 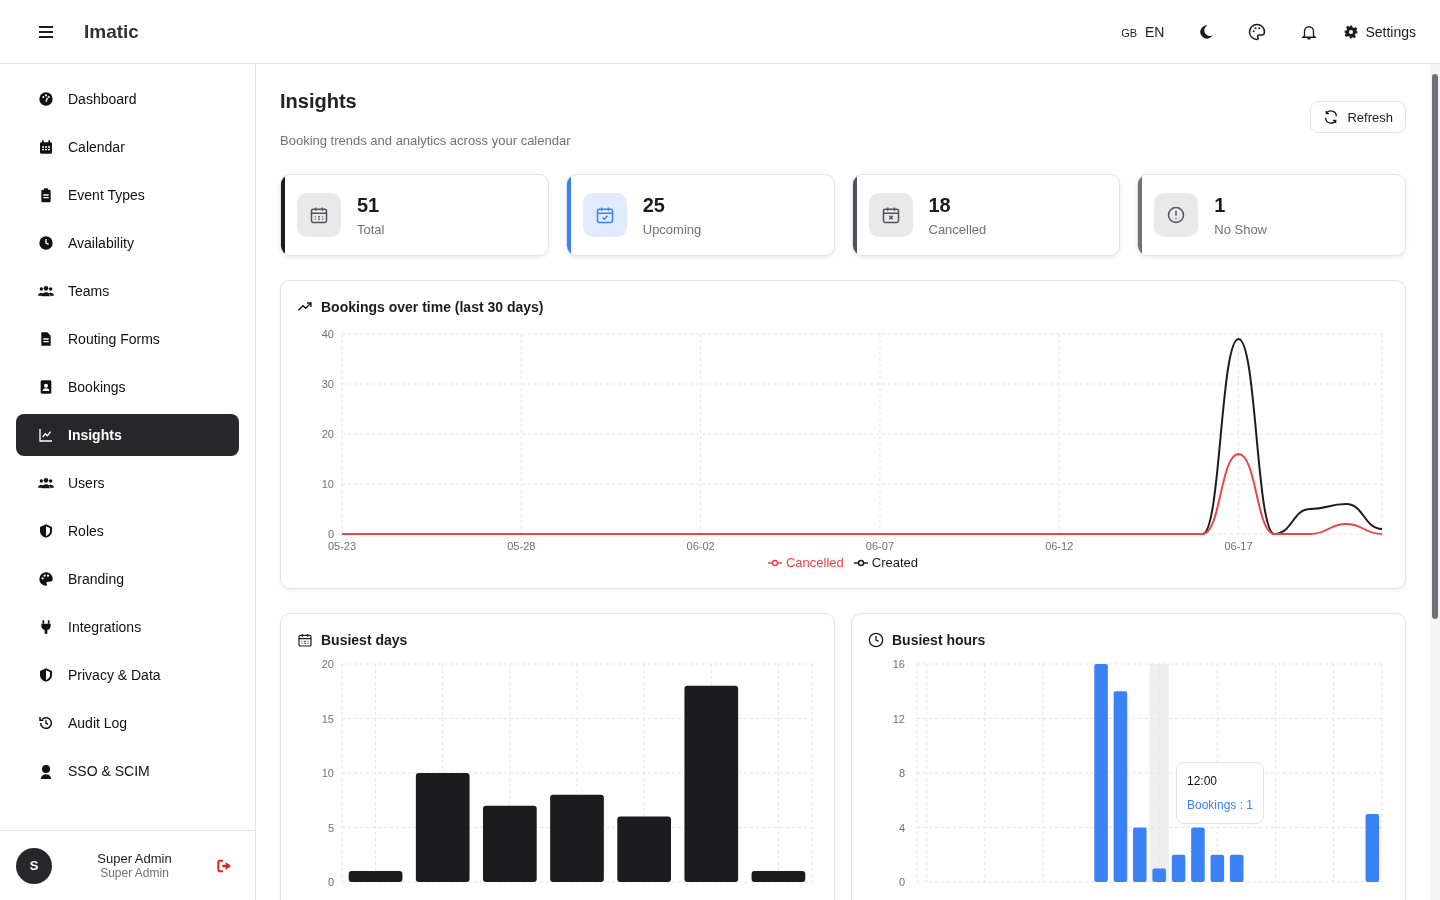 I want to click on avatar: S, so click(x=34, y=865).